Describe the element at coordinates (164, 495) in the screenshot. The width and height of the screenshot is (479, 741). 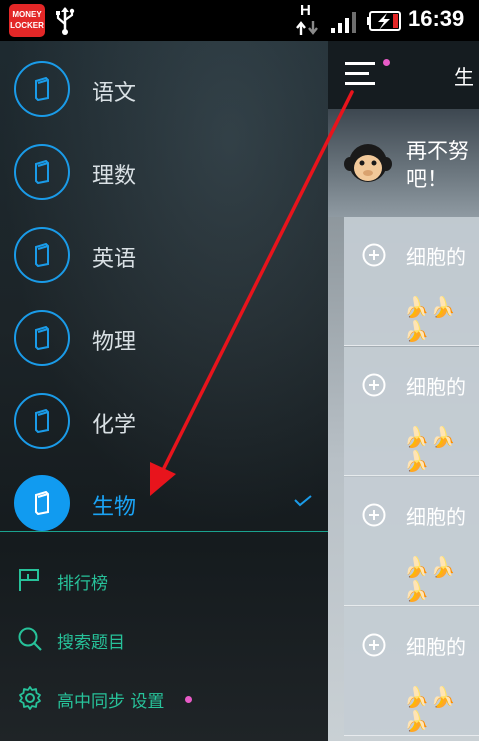
I see `subject-item-biology: 生物` at that location.